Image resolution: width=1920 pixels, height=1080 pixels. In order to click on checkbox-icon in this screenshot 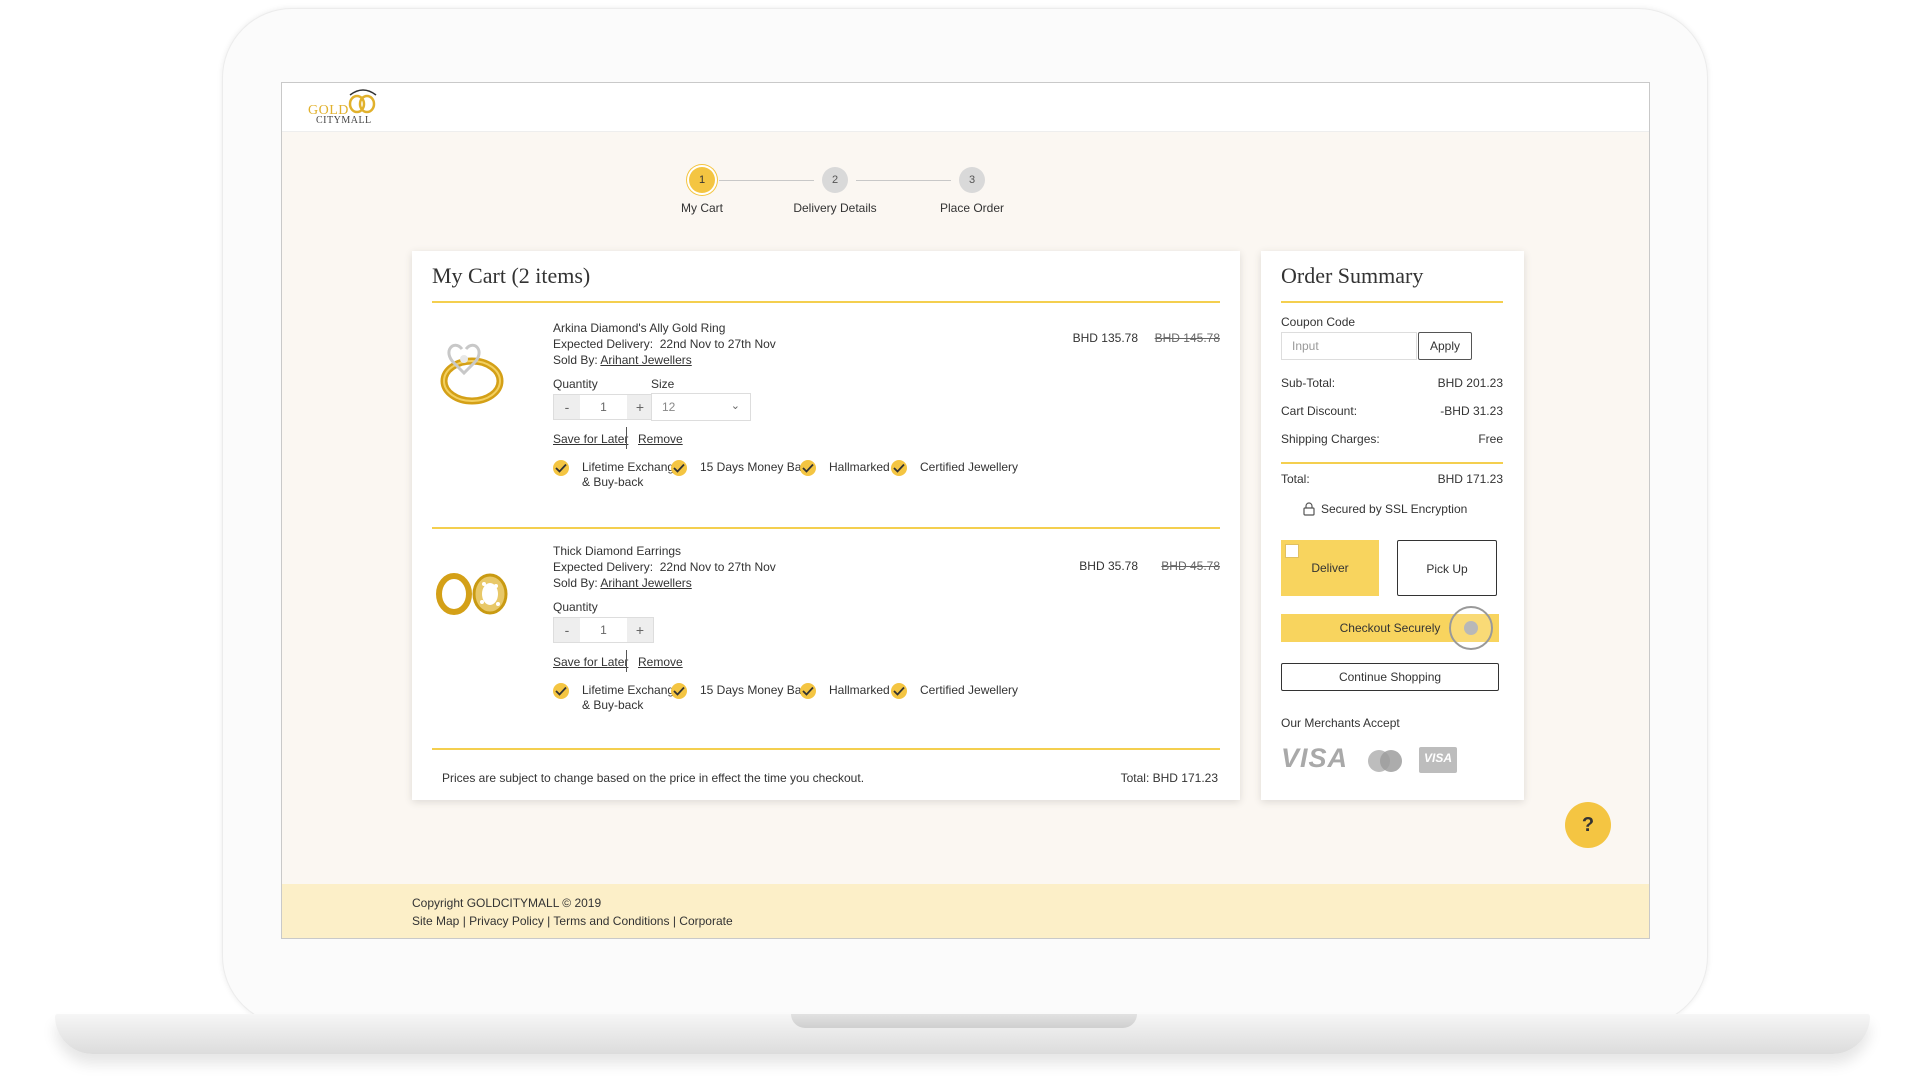, I will do `click(1292, 551)`.